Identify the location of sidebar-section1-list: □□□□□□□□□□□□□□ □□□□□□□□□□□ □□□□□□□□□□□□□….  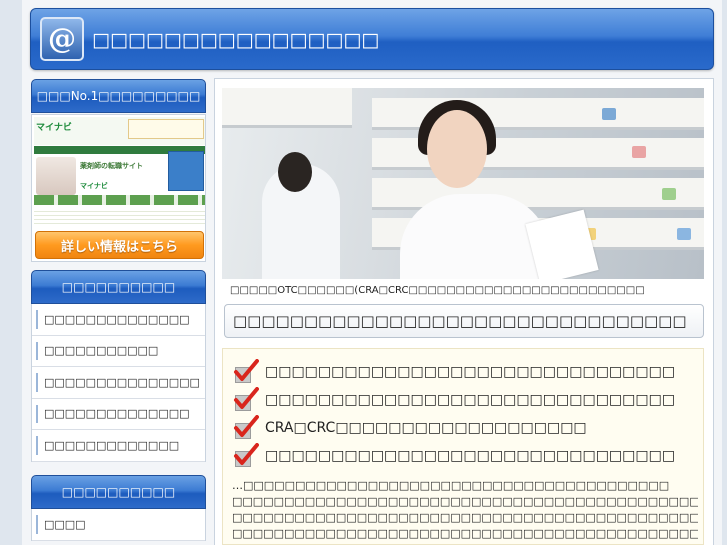
(118, 383).